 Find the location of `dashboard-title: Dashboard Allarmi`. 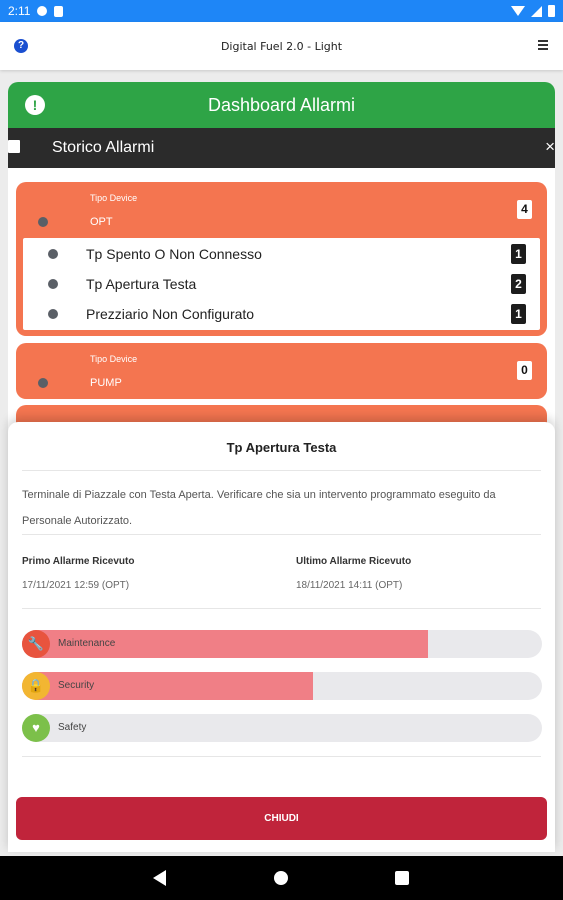

dashboard-title: Dashboard Allarmi is located at coordinates (281, 104).